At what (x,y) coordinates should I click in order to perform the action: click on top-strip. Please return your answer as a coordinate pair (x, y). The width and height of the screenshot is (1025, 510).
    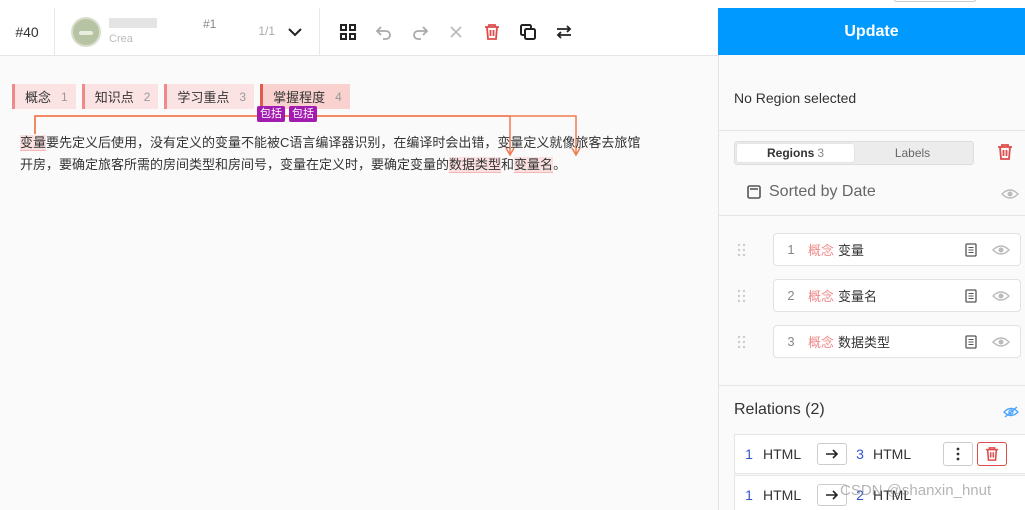
    Looking at the image, I should click on (512, 4).